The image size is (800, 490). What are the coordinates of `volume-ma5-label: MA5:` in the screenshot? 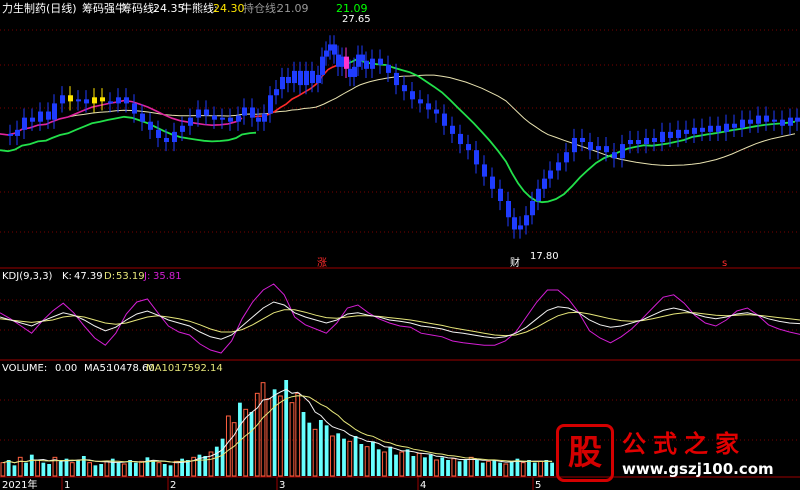 It's located at (96, 368).